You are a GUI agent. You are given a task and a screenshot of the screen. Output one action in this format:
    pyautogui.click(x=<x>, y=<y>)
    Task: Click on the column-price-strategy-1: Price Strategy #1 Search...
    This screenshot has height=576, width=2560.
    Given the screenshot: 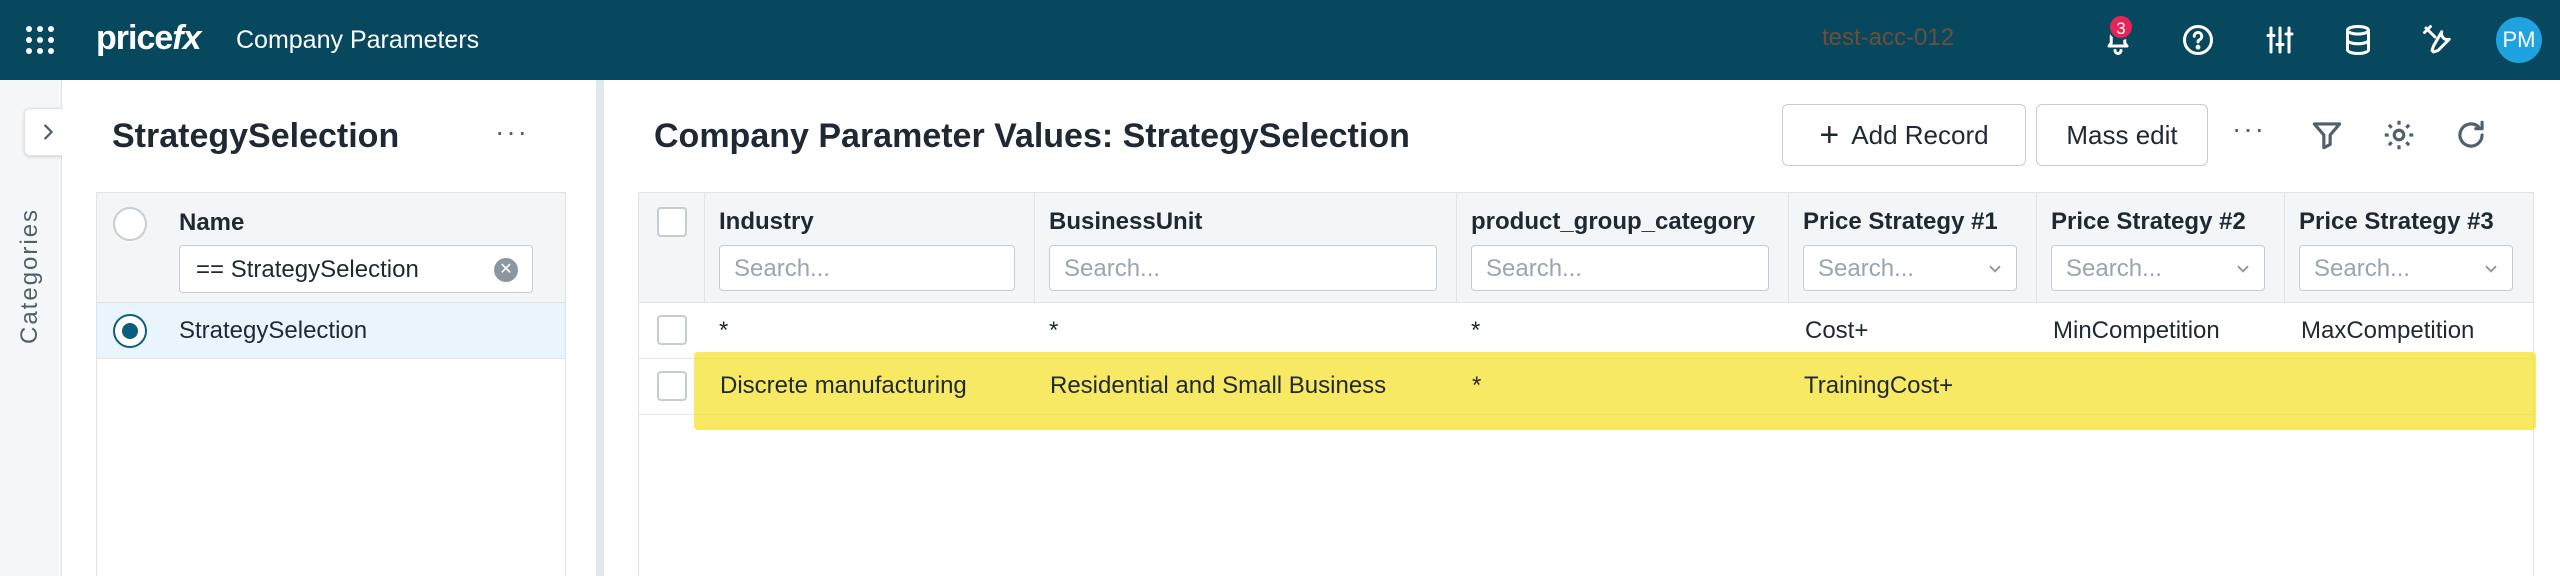 What is the action you would take?
    pyautogui.click(x=1913, y=248)
    